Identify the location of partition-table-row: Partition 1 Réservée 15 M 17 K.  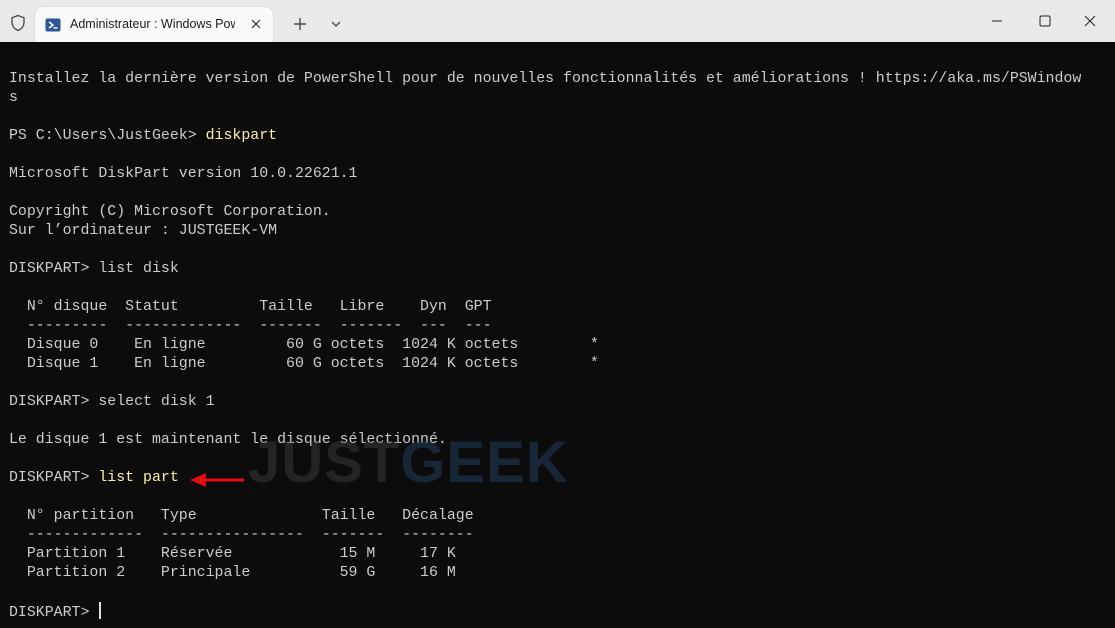
(232, 554).